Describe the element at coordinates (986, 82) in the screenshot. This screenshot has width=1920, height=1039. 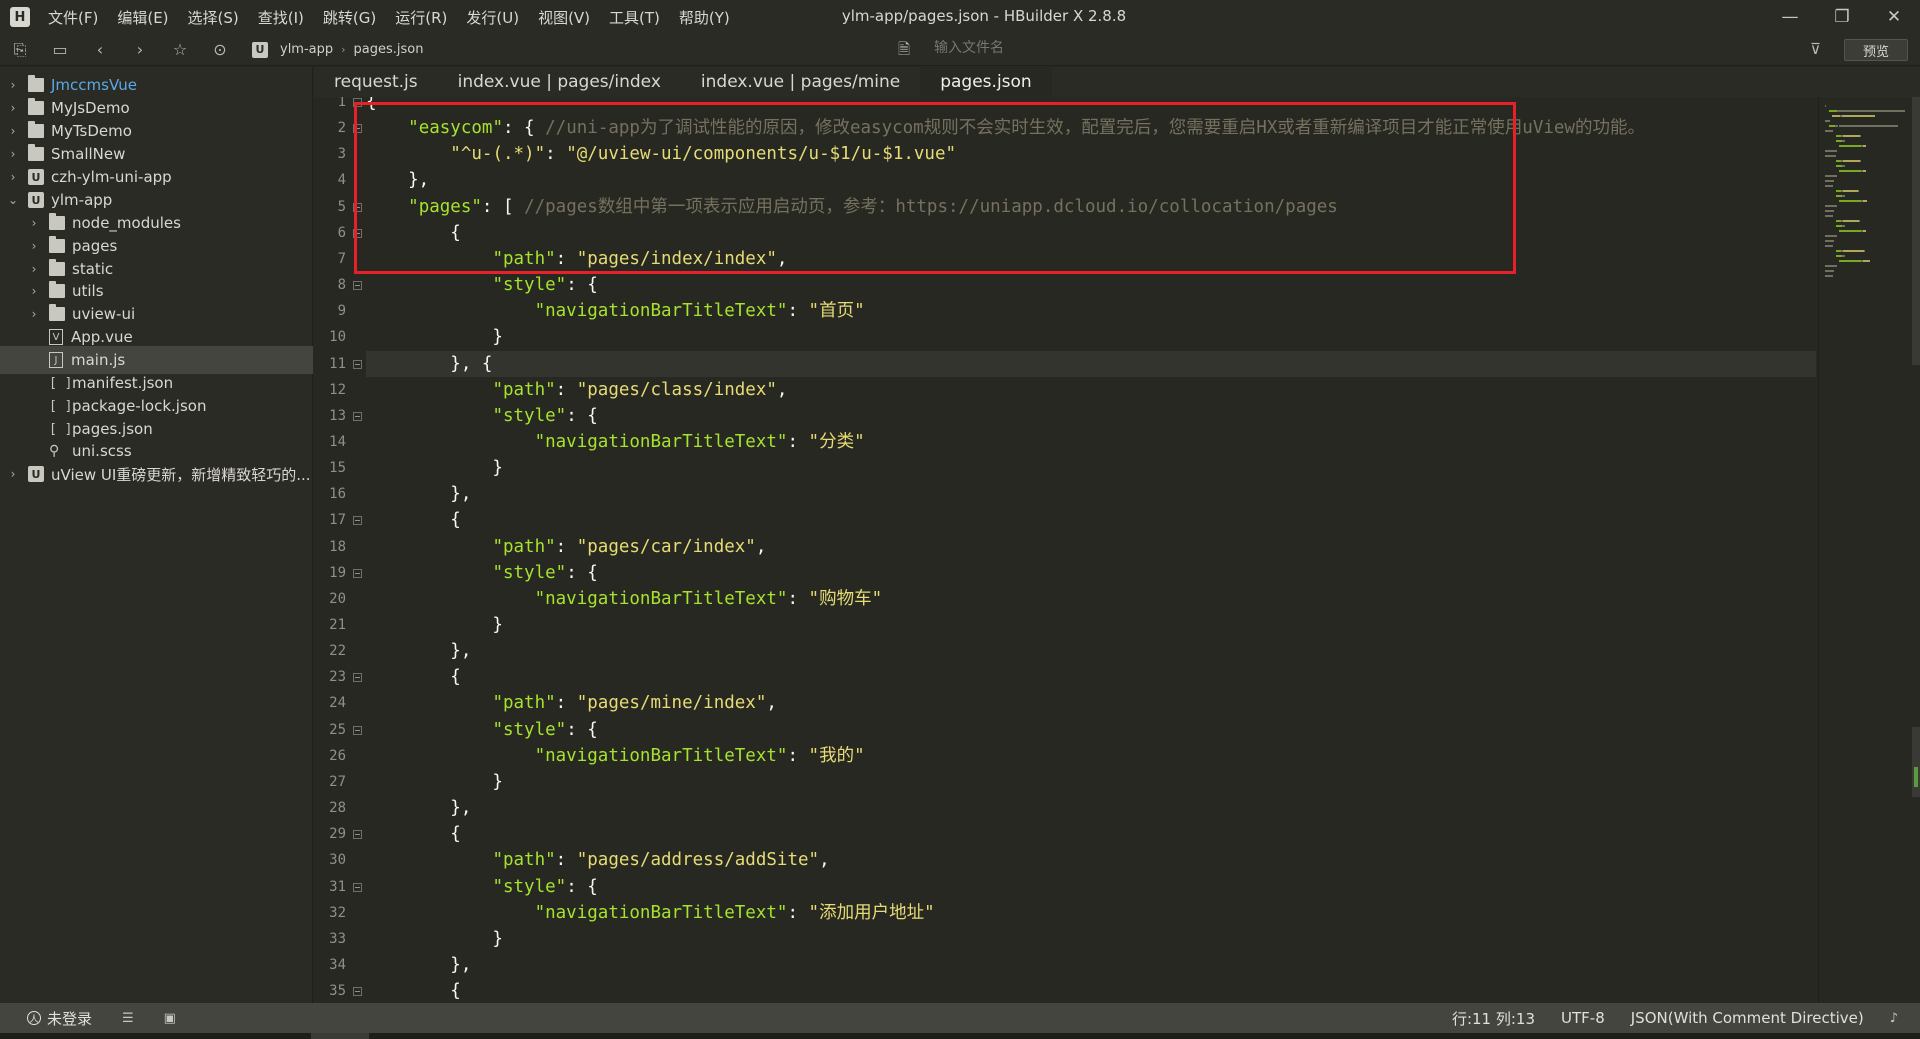
I see `tab-pages-json: pages.json` at that location.